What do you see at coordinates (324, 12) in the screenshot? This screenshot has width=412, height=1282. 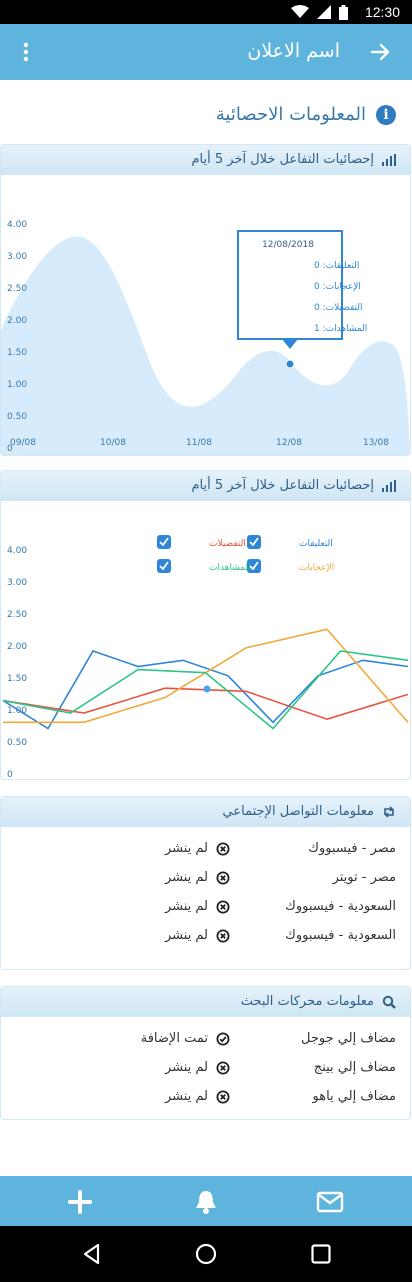 I see `signal-icon` at bounding box center [324, 12].